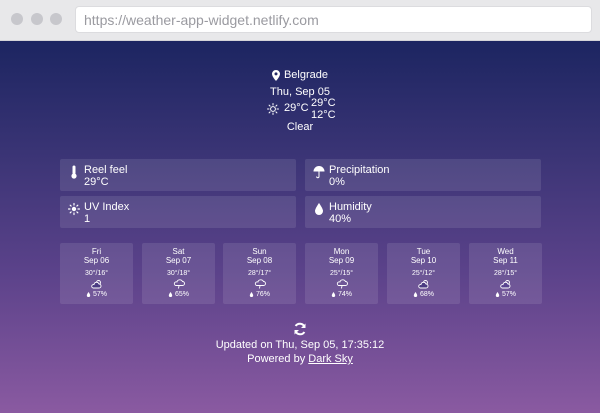 The image size is (600, 413). What do you see at coordinates (337, 182) in the screenshot?
I see `metric-value: 0%` at bounding box center [337, 182].